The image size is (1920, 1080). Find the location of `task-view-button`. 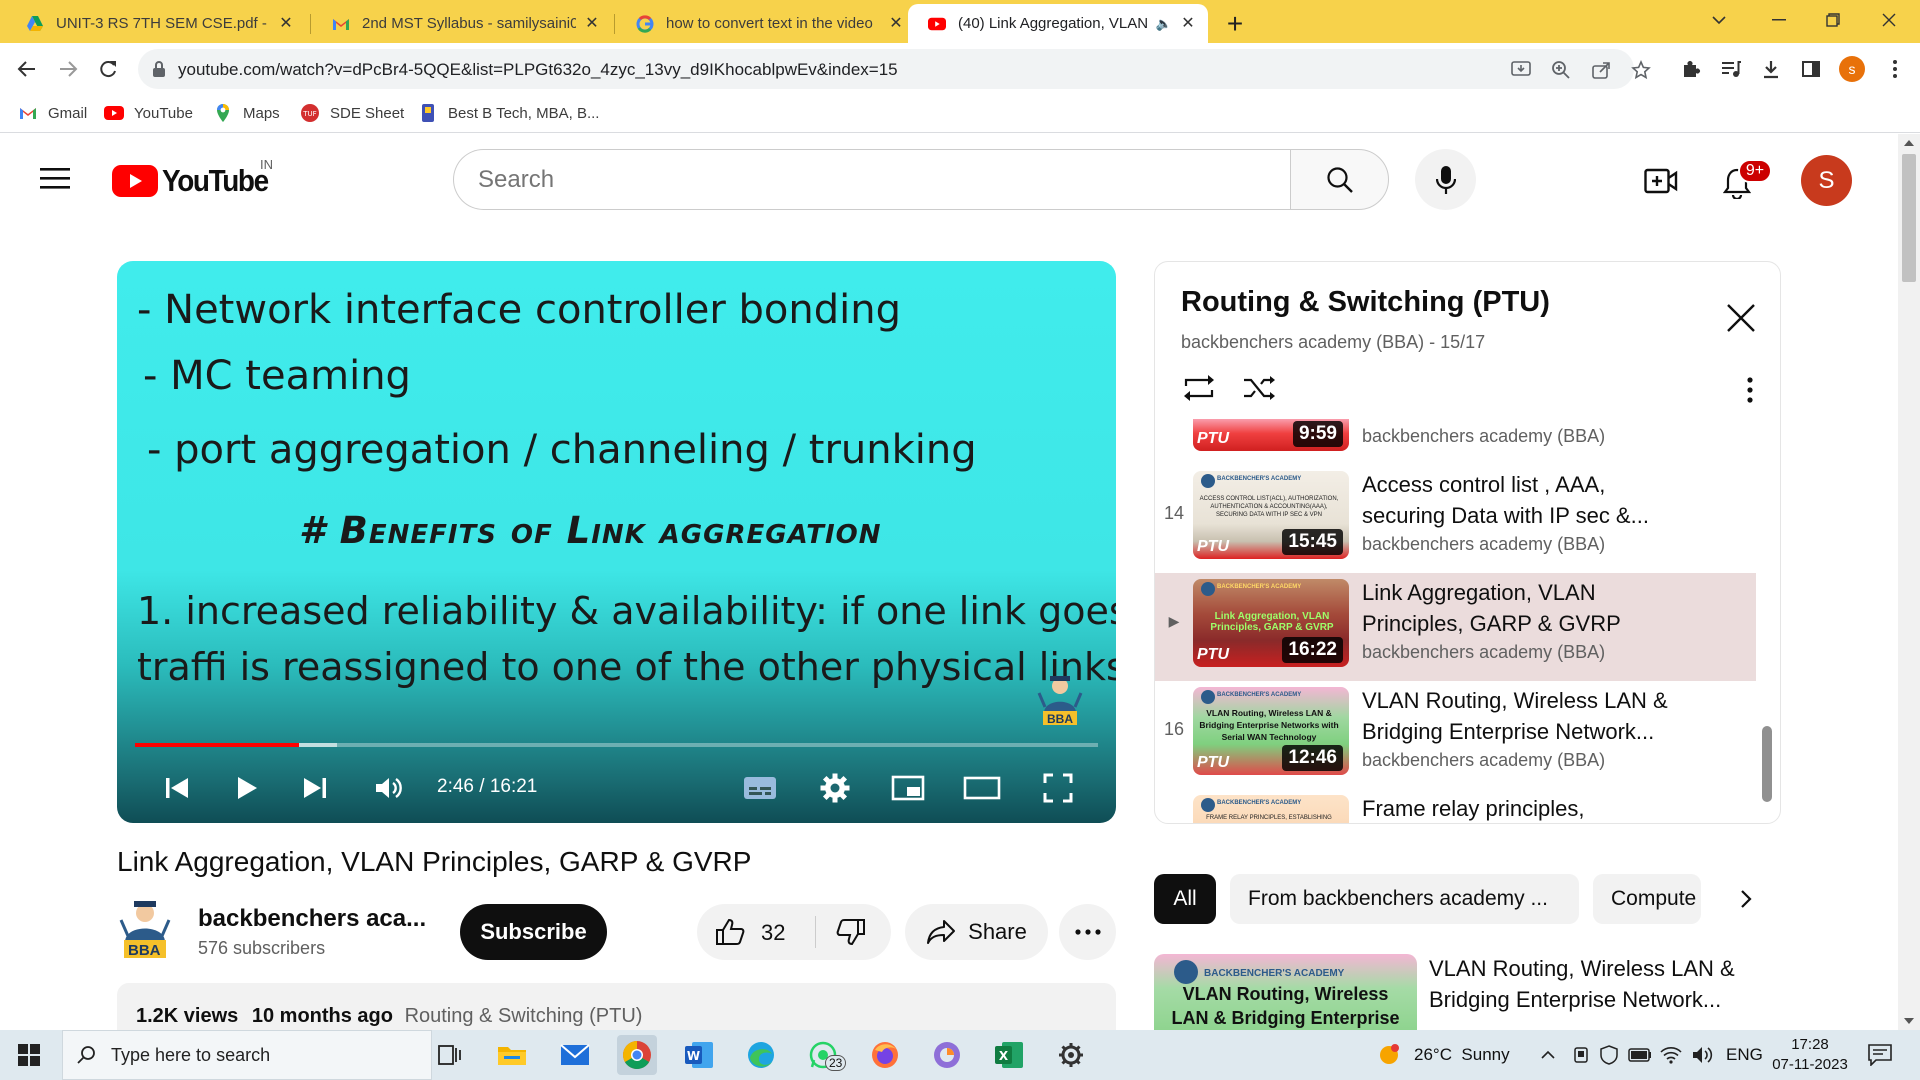

task-view-button is located at coordinates (450, 1055).